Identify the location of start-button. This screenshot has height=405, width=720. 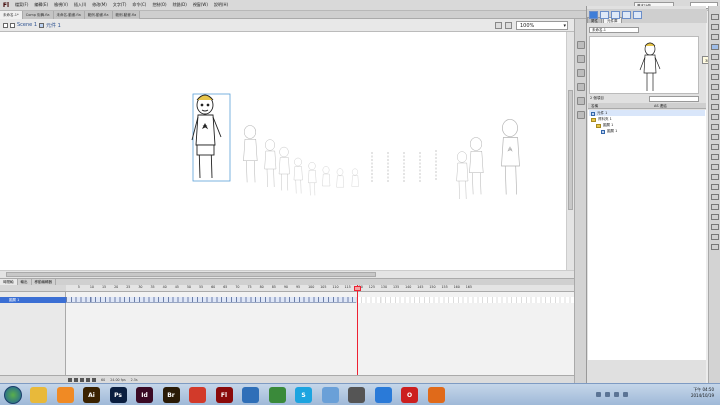
(13, 395).